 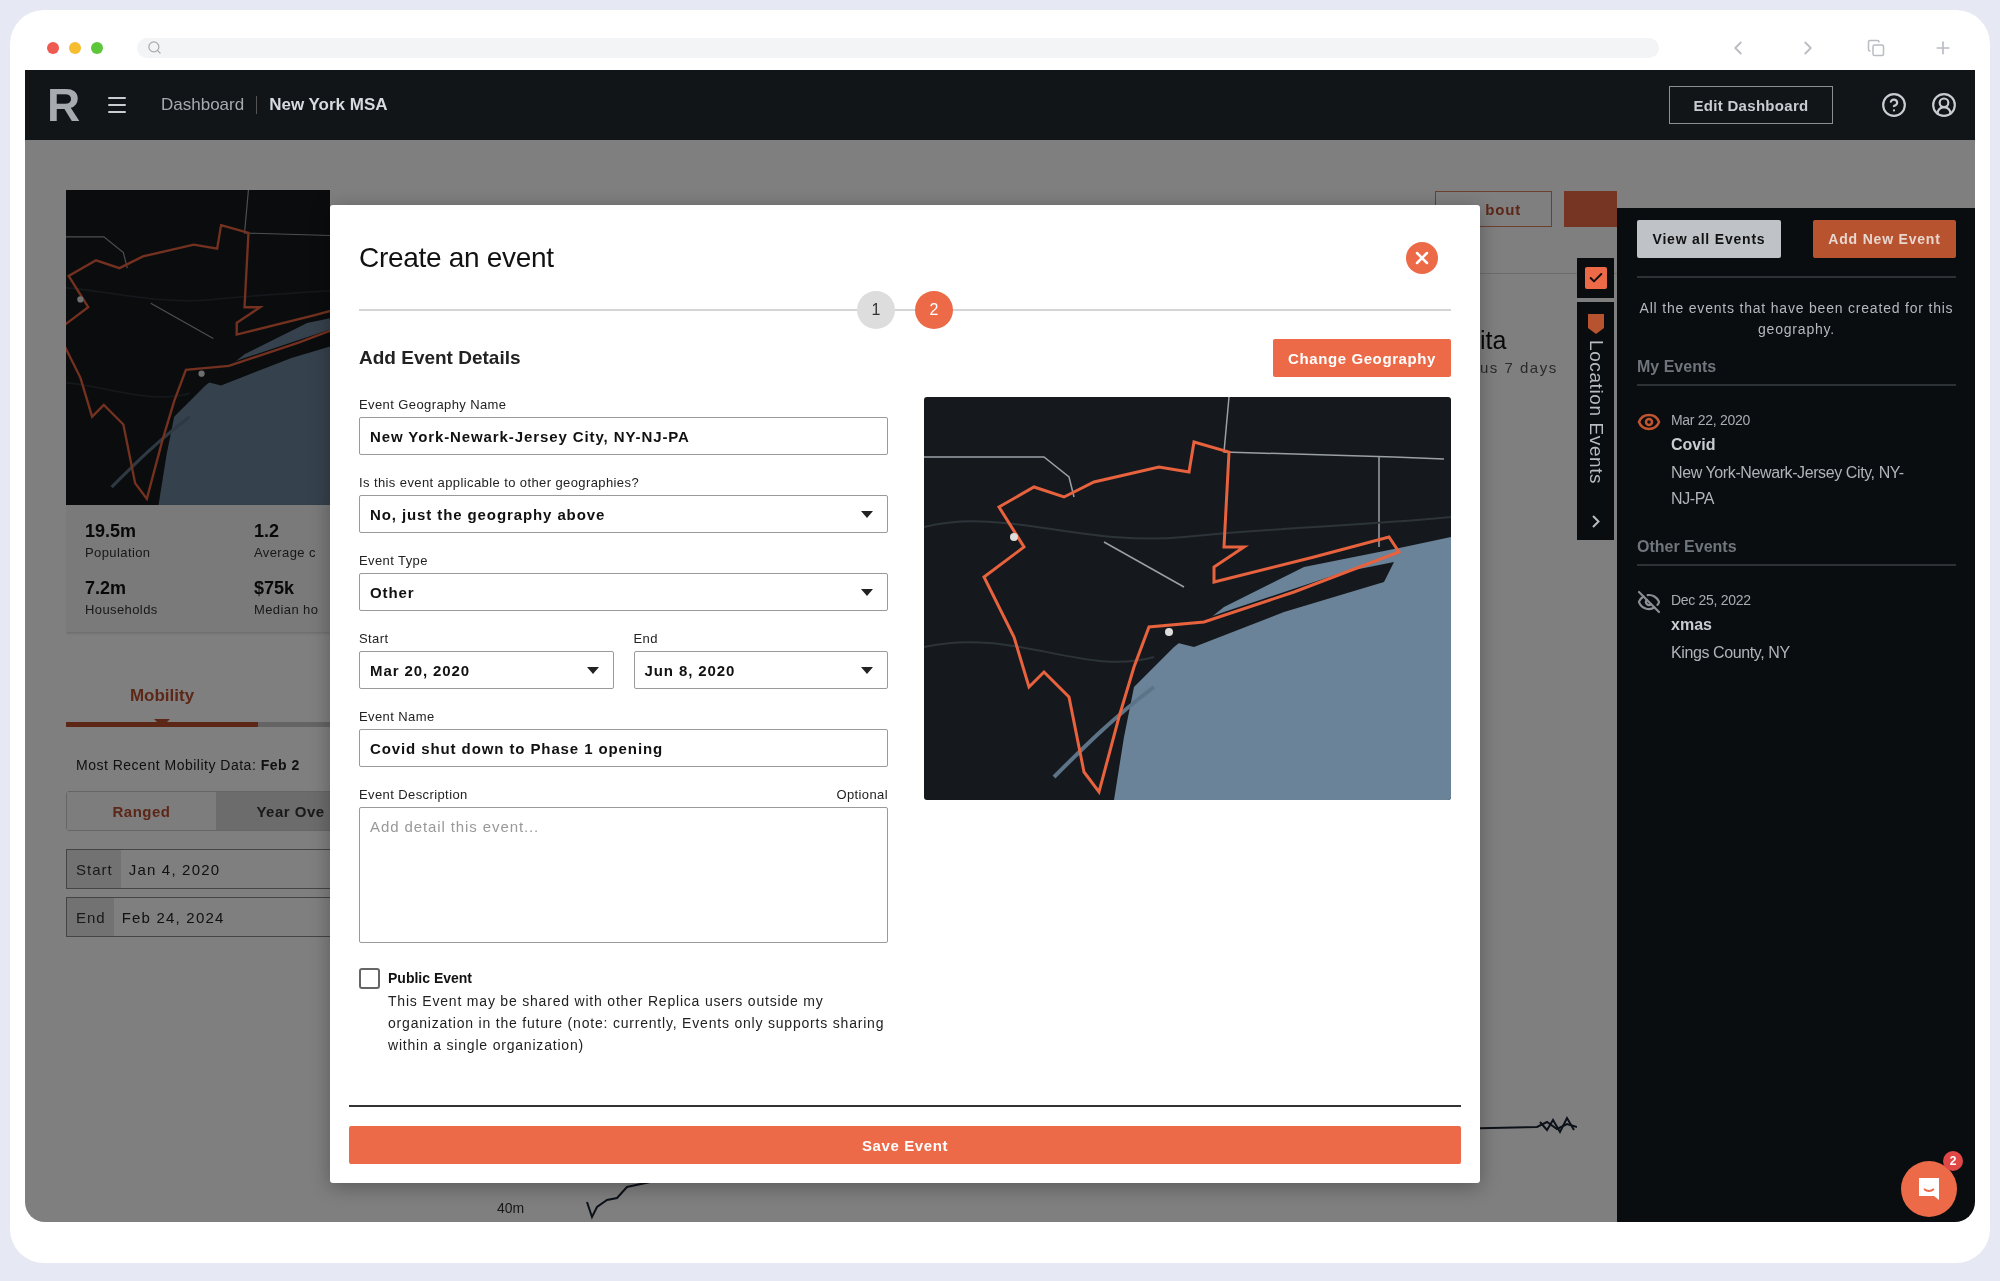 What do you see at coordinates (1595, 521) in the screenshot?
I see `chevron-right-icon` at bounding box center [1595, 521].